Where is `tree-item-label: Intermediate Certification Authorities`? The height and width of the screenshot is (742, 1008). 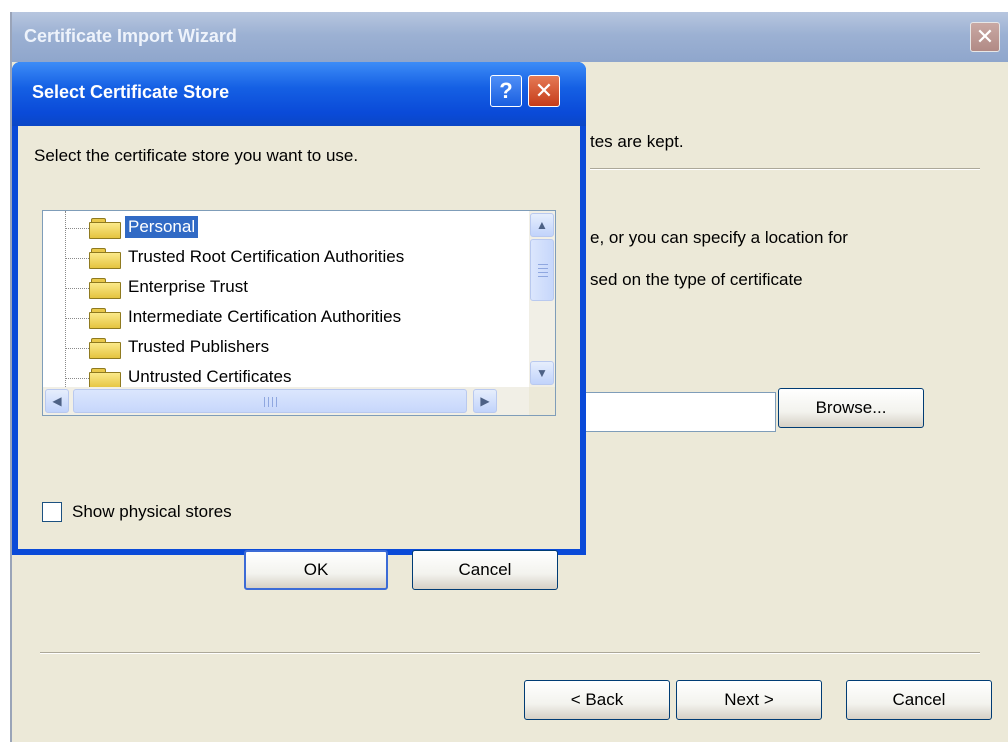
tree-item-label: Intermediate Certification Authorities is located at coordinates (265, 316).